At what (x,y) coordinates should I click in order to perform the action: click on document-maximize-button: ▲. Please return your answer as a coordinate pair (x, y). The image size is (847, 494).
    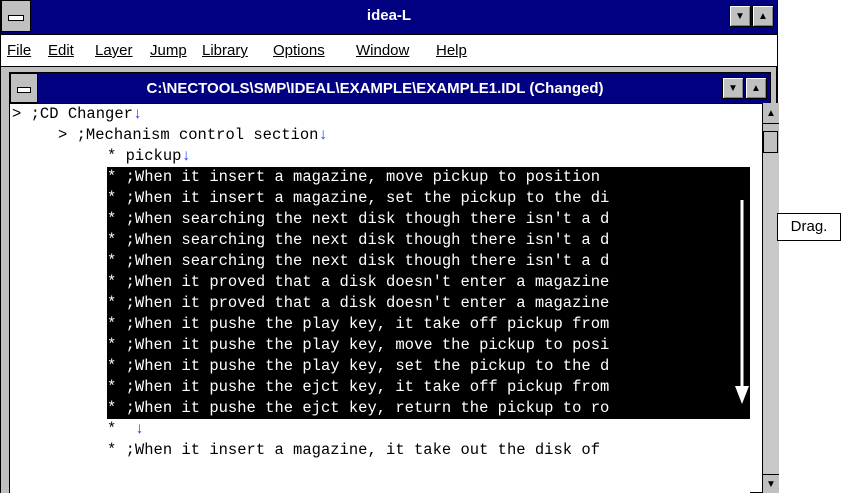
    Looking at the image, I should click on (756, 88).